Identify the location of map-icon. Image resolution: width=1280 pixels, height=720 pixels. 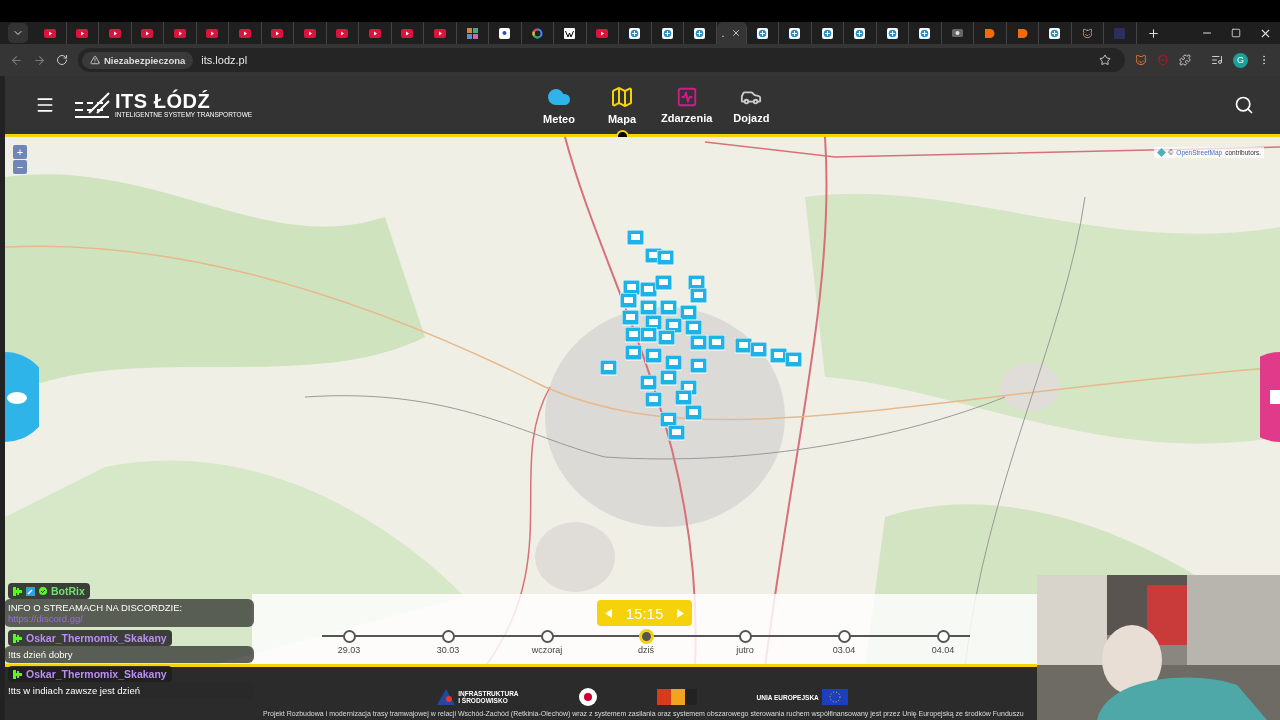
(622, 97).